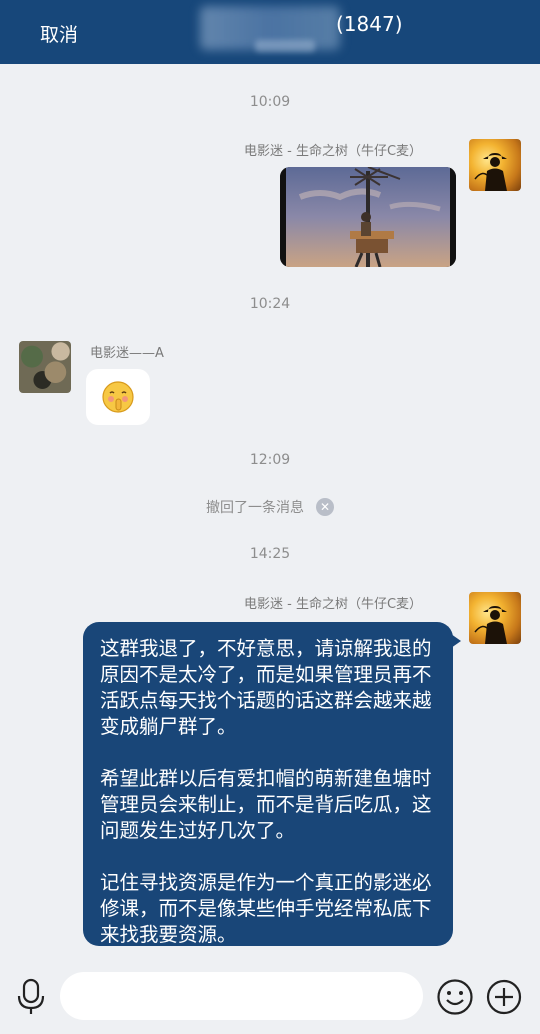 The width and height of the screenshot is (540, 1034). I want to click on bubble-tail, so click(456, 641).